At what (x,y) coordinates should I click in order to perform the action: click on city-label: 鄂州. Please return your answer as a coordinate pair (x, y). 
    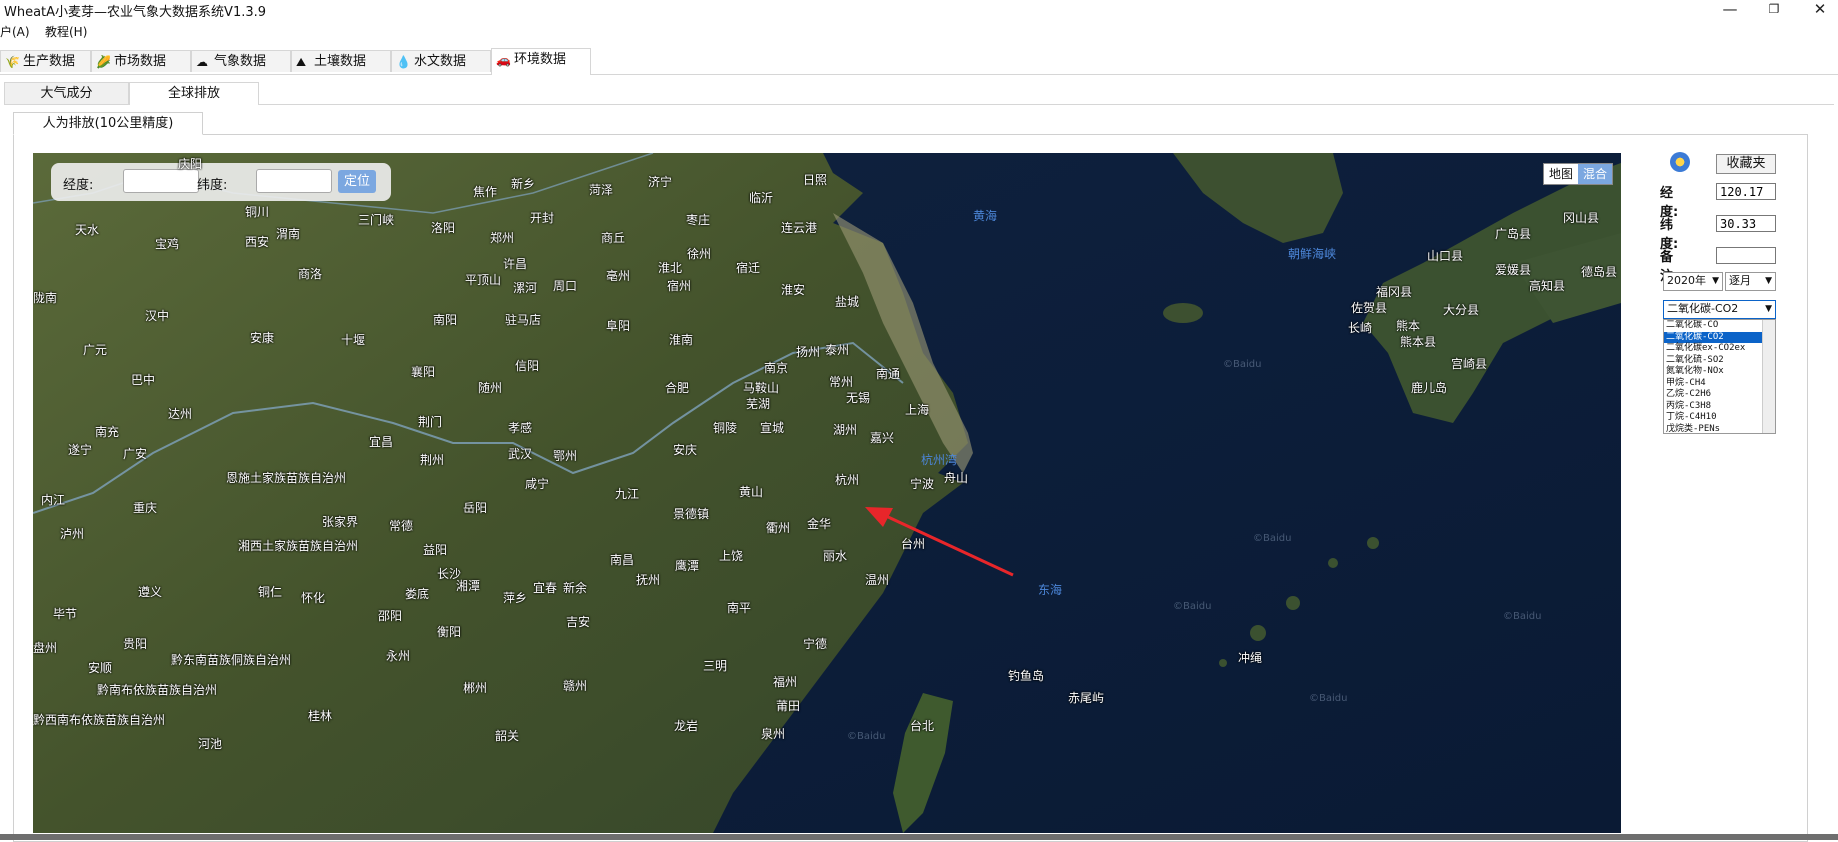
    Looking at the image, I should click on (565, 456).